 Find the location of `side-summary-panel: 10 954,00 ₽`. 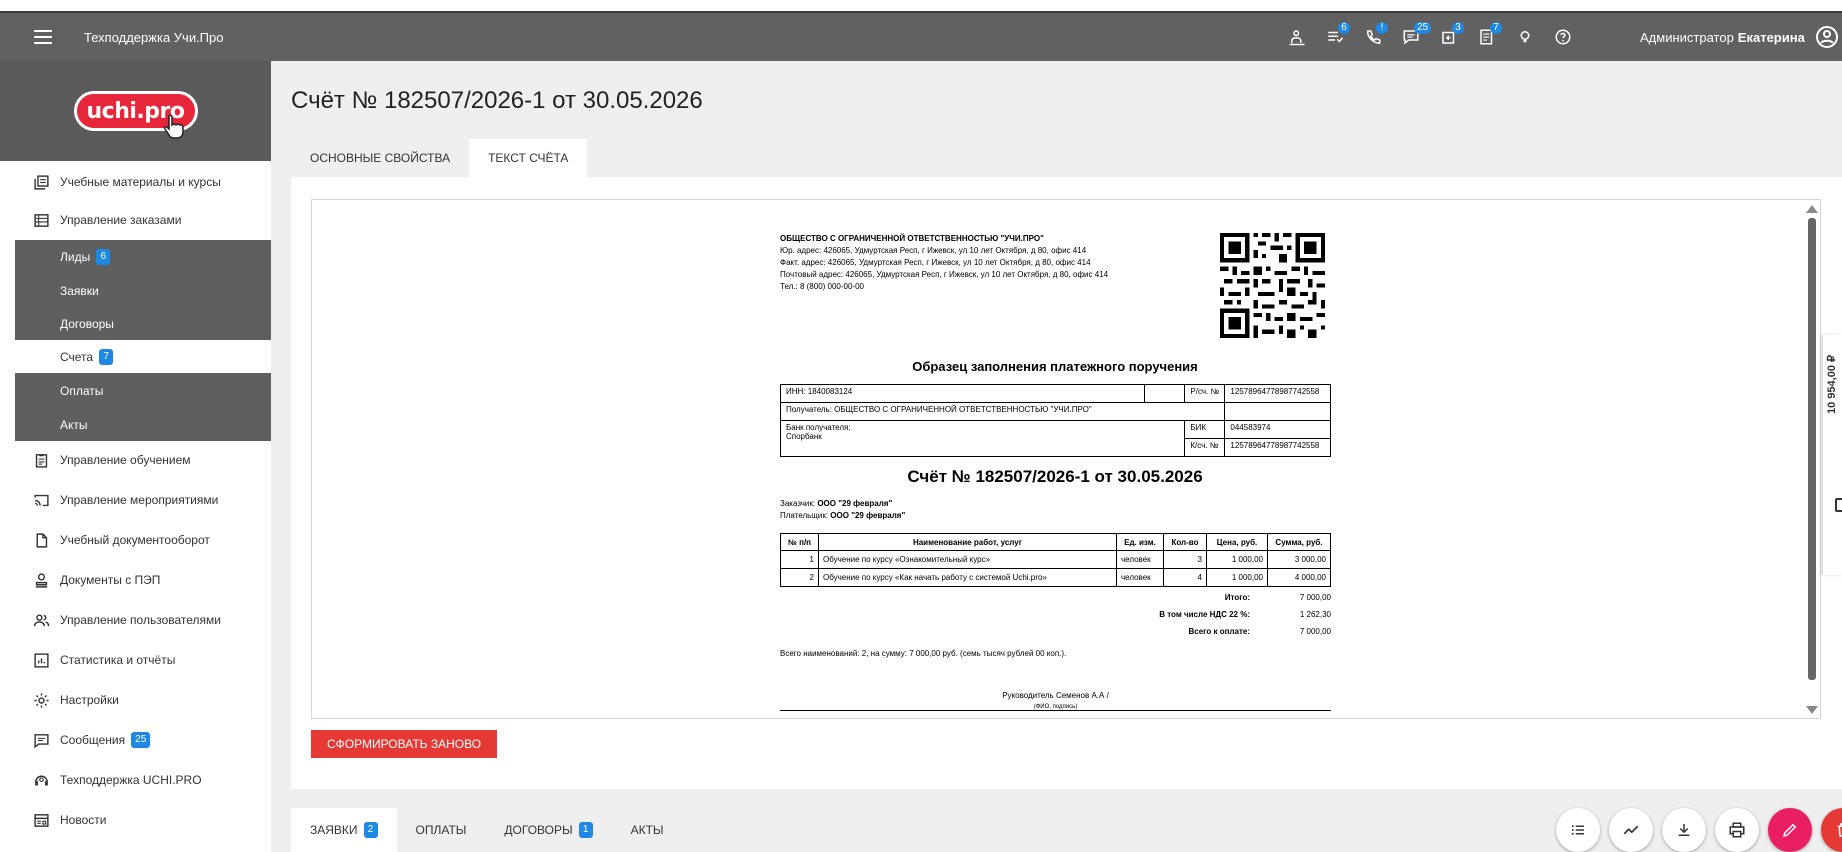

side-summary-panel: 10 954,00 ₽ is located at coordinates (1832, 455).